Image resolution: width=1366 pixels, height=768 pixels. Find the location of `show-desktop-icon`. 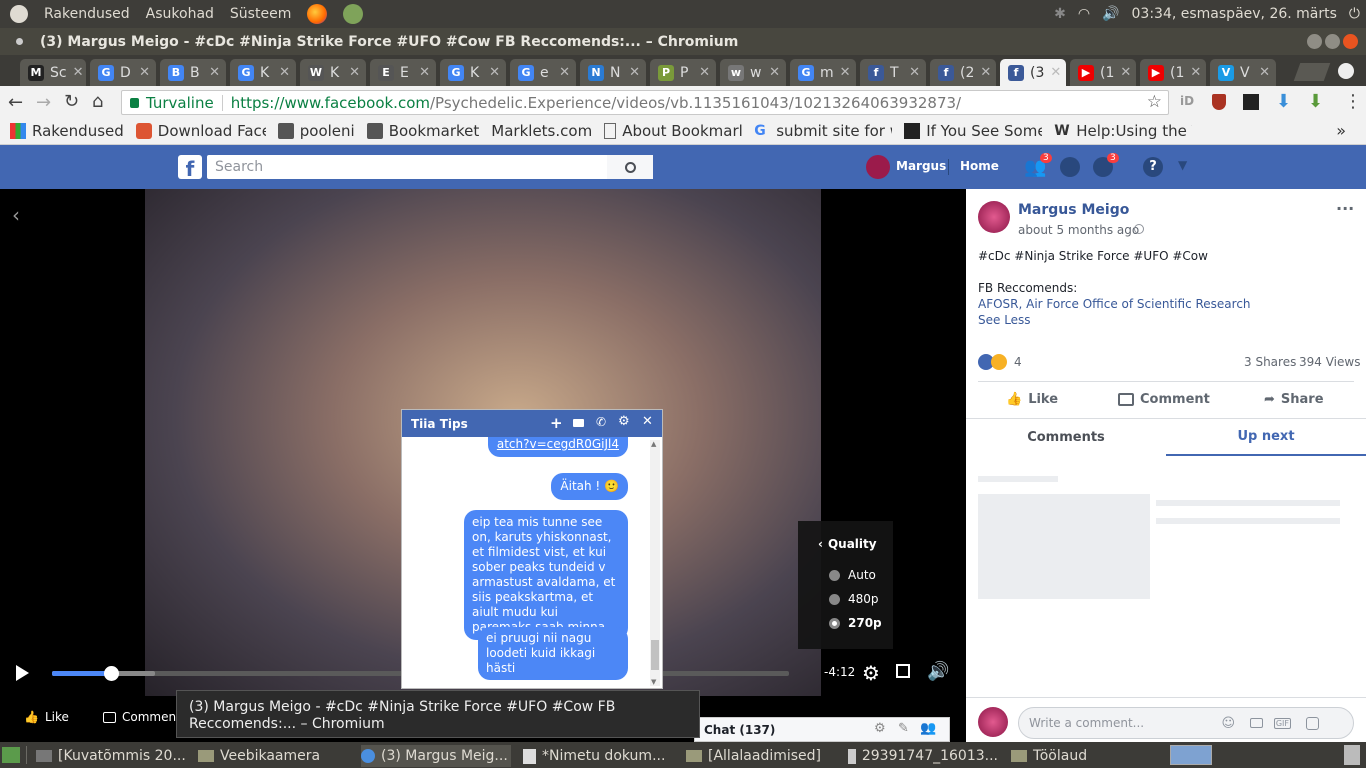

show-desktop-icon is located at coordinates (11, 755).